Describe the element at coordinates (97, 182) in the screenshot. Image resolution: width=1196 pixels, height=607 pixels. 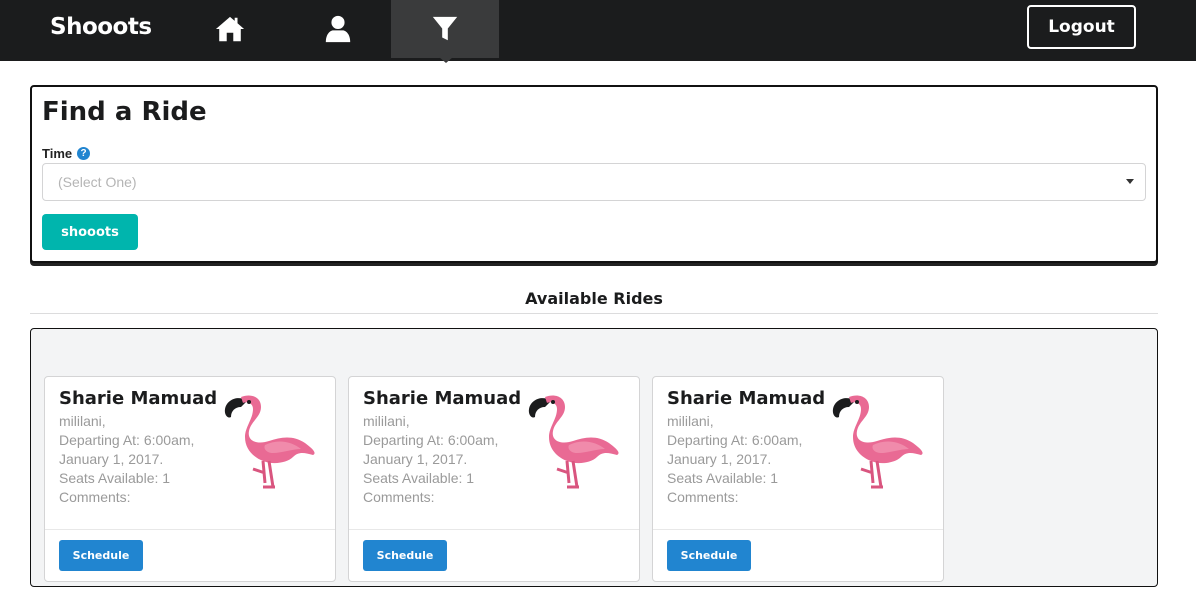
I see `time-select-placeholder: (Select One)` at that location.